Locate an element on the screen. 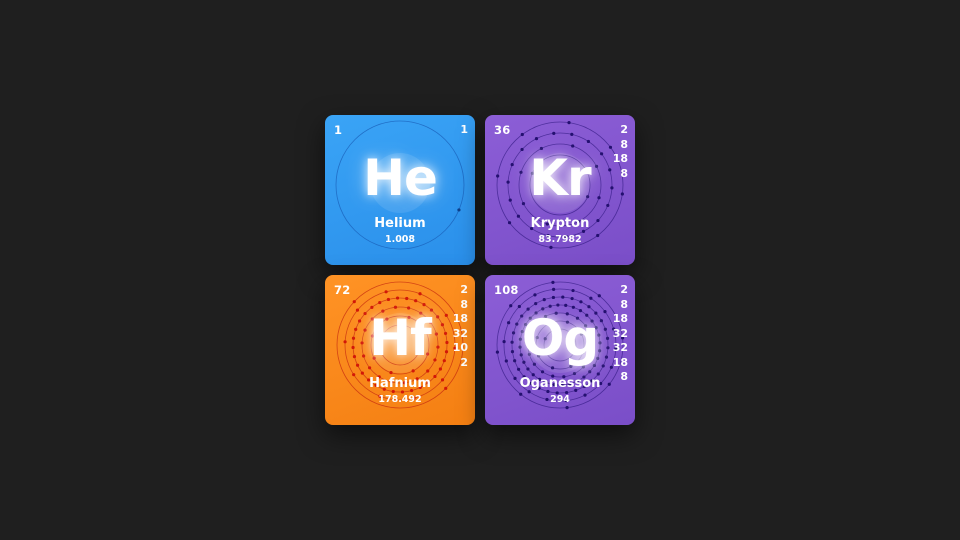 The image size is (960, 540). element-tile-helium: 1 1 He Helium 1.008 is located at coordinates (400, 190).